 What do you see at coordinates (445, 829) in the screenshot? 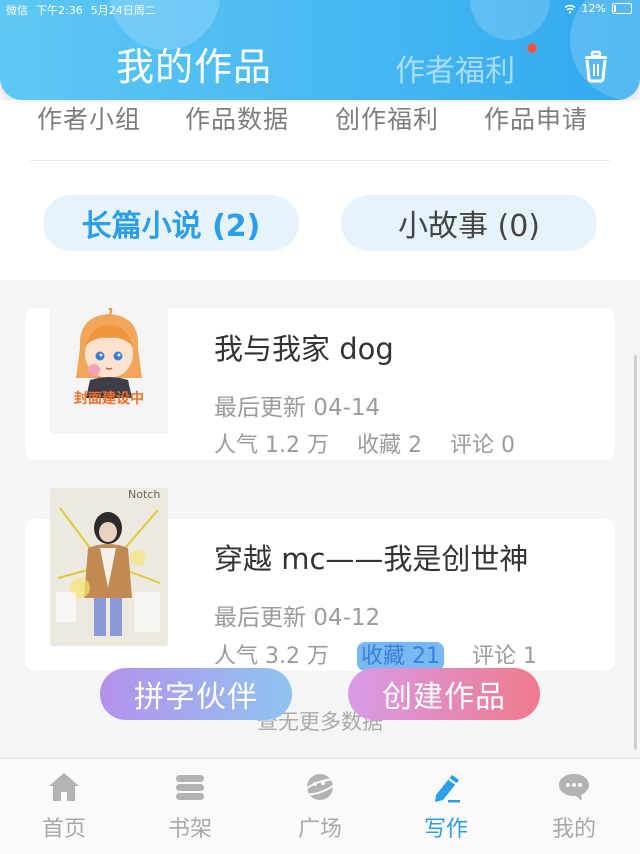
I see `tabbar-label: 写作` at bounding box center [445, 829].